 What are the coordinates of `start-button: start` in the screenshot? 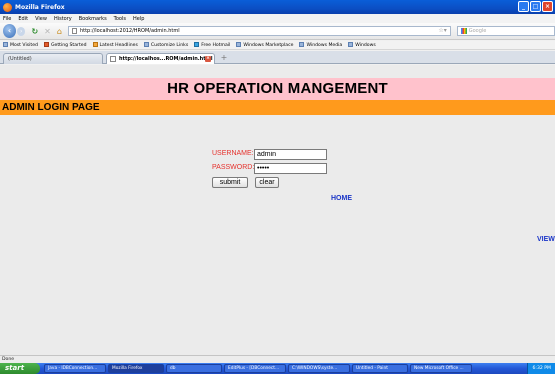 It's located at (20, 368).